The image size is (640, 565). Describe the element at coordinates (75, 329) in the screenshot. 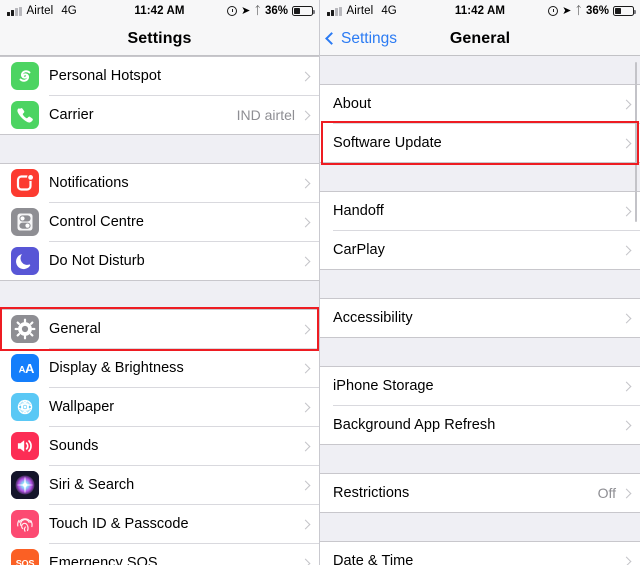

I see `list-item-label: General` at that location.